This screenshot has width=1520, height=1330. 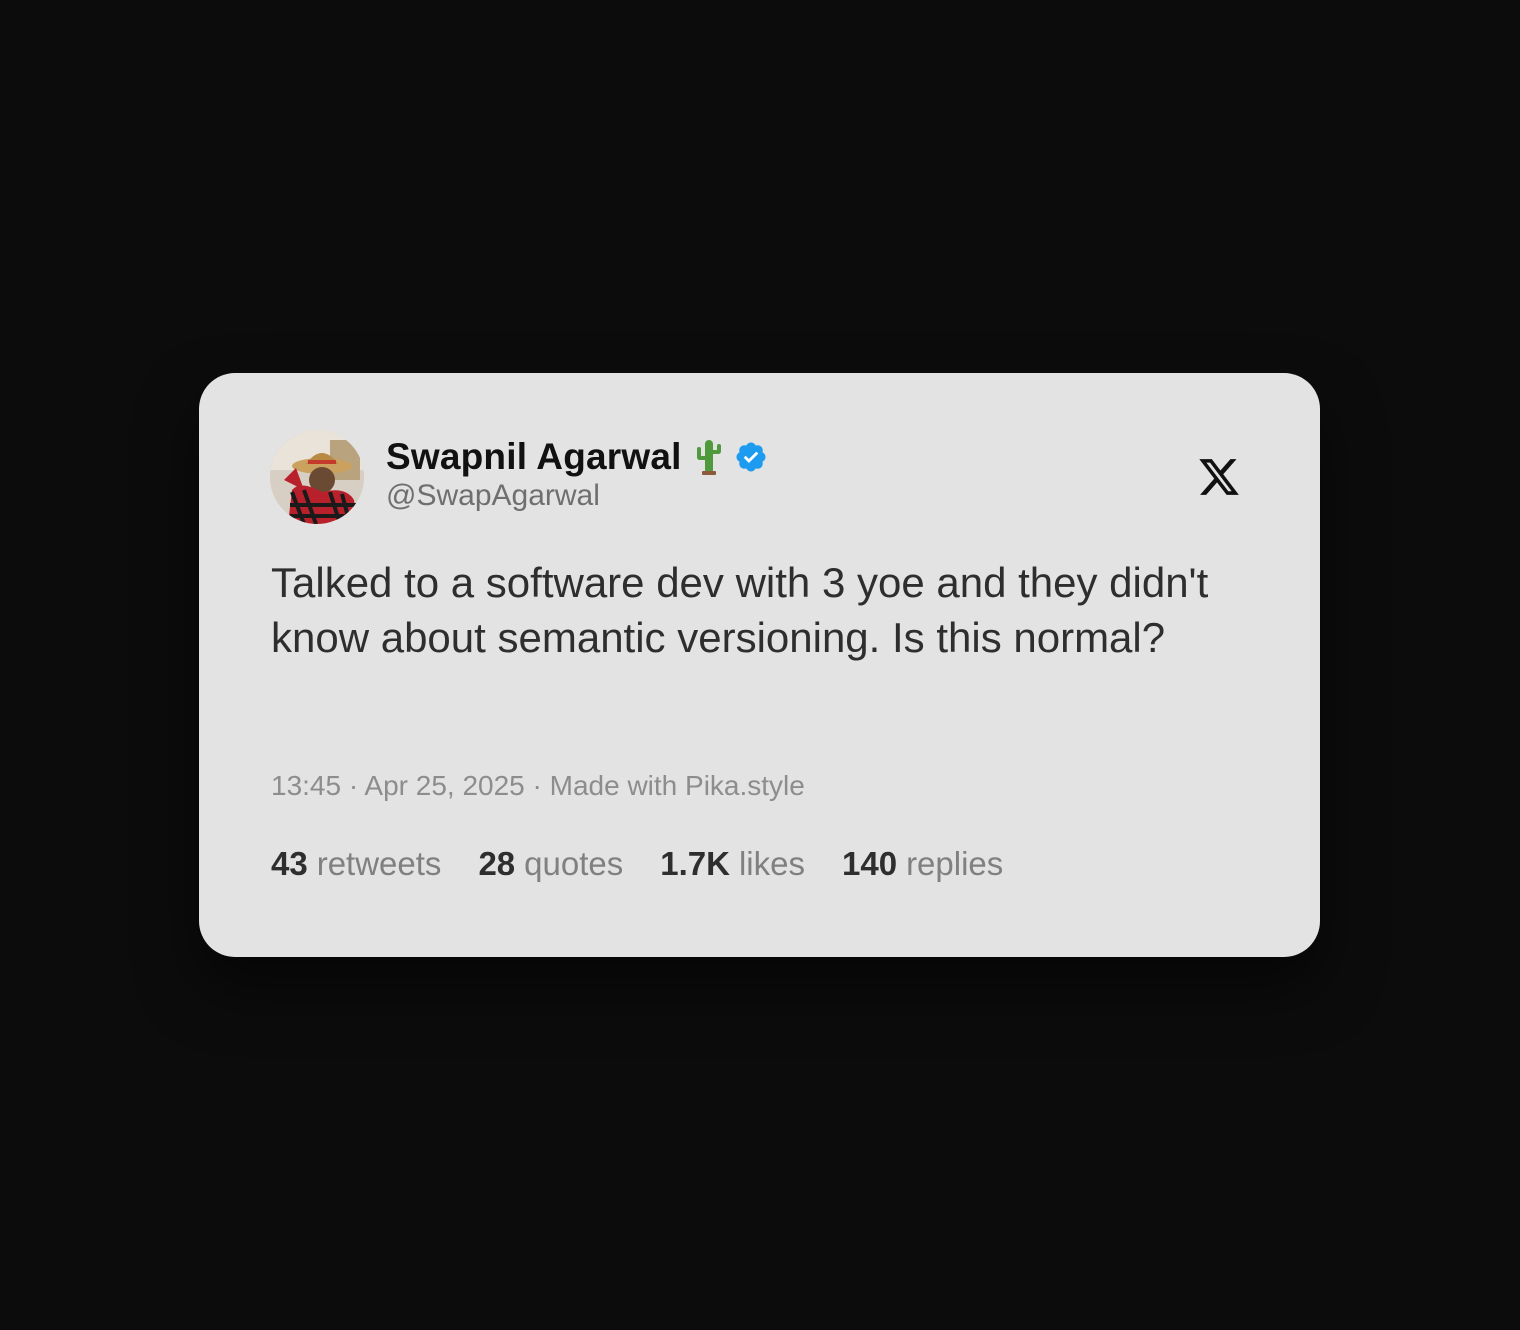 I want to click on stat-label: quotes, so click(x=574, y=863).